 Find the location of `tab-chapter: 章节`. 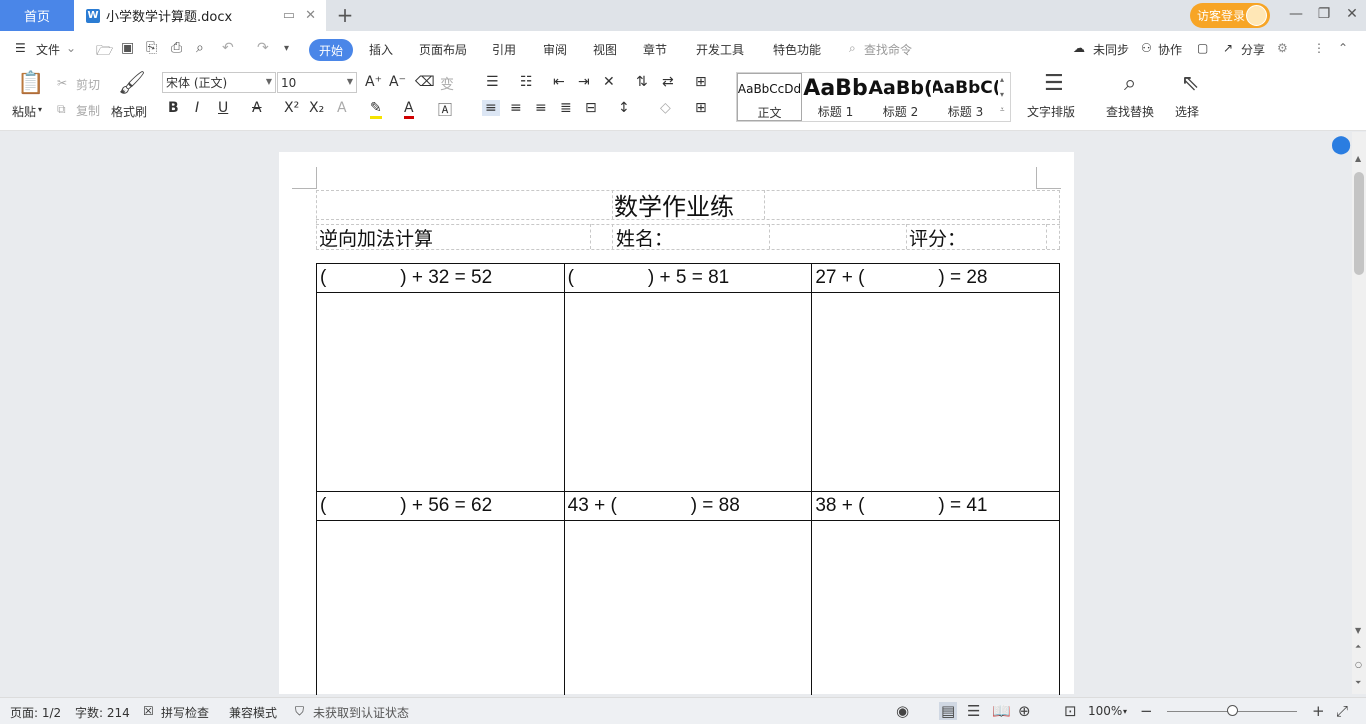

tab-chapter: 章节 is located at coordinates (655, 49).